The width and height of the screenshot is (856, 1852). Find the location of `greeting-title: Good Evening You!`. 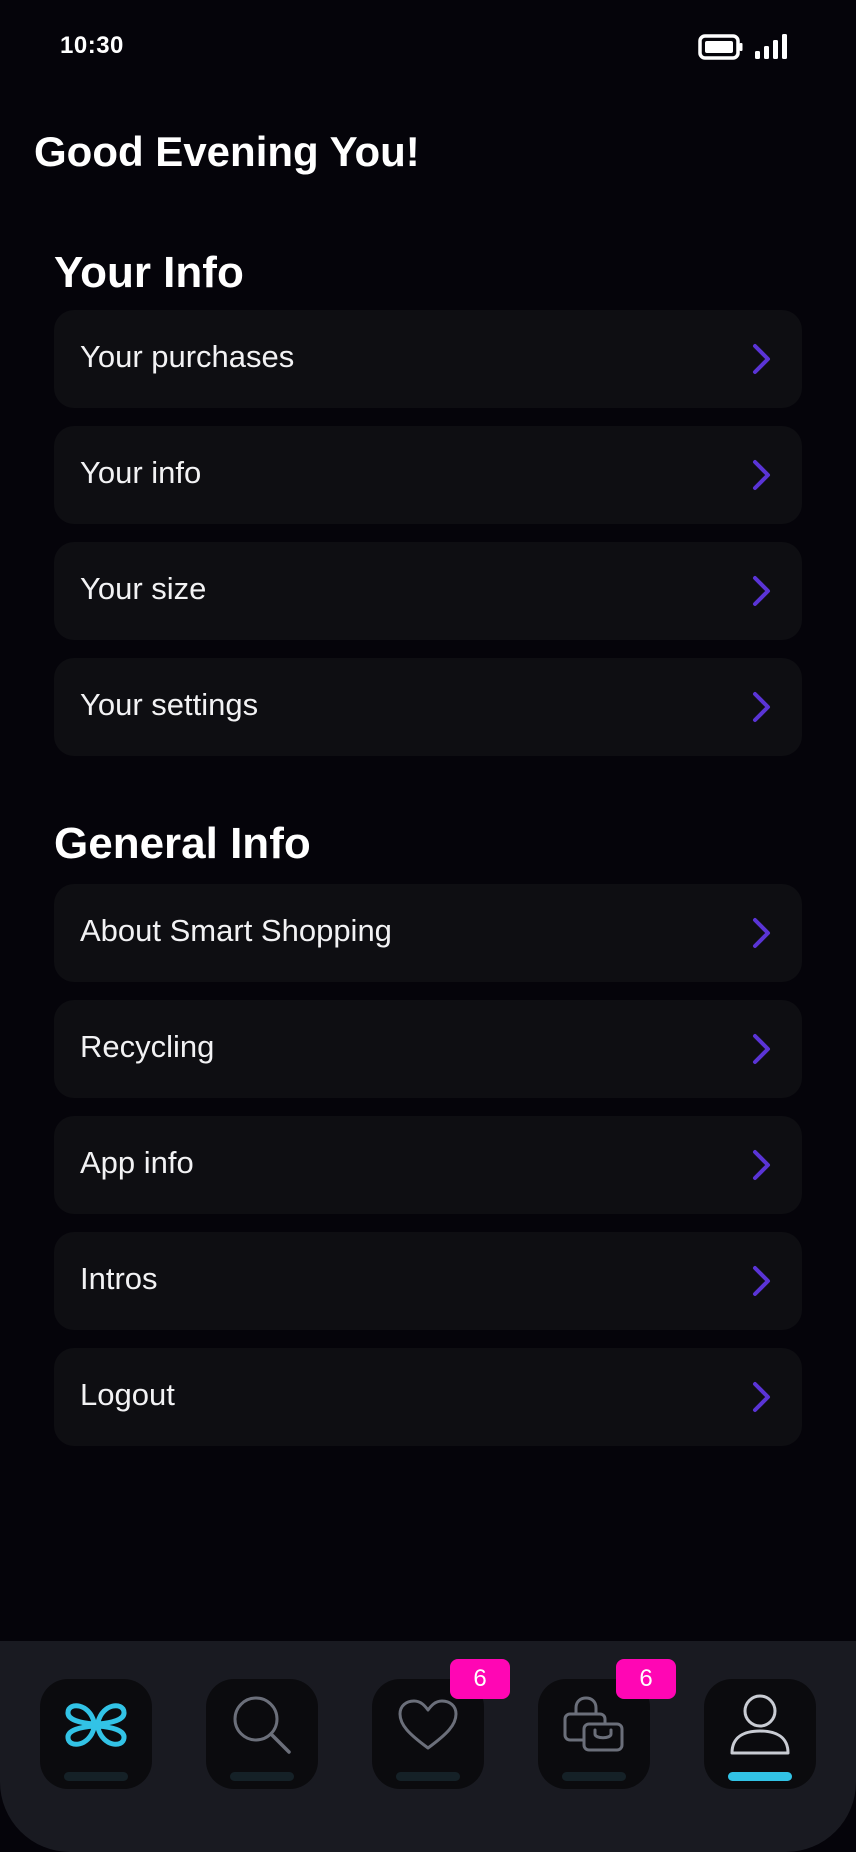

greeting-title: Good Evening You! is located at coordinates (227, 151).